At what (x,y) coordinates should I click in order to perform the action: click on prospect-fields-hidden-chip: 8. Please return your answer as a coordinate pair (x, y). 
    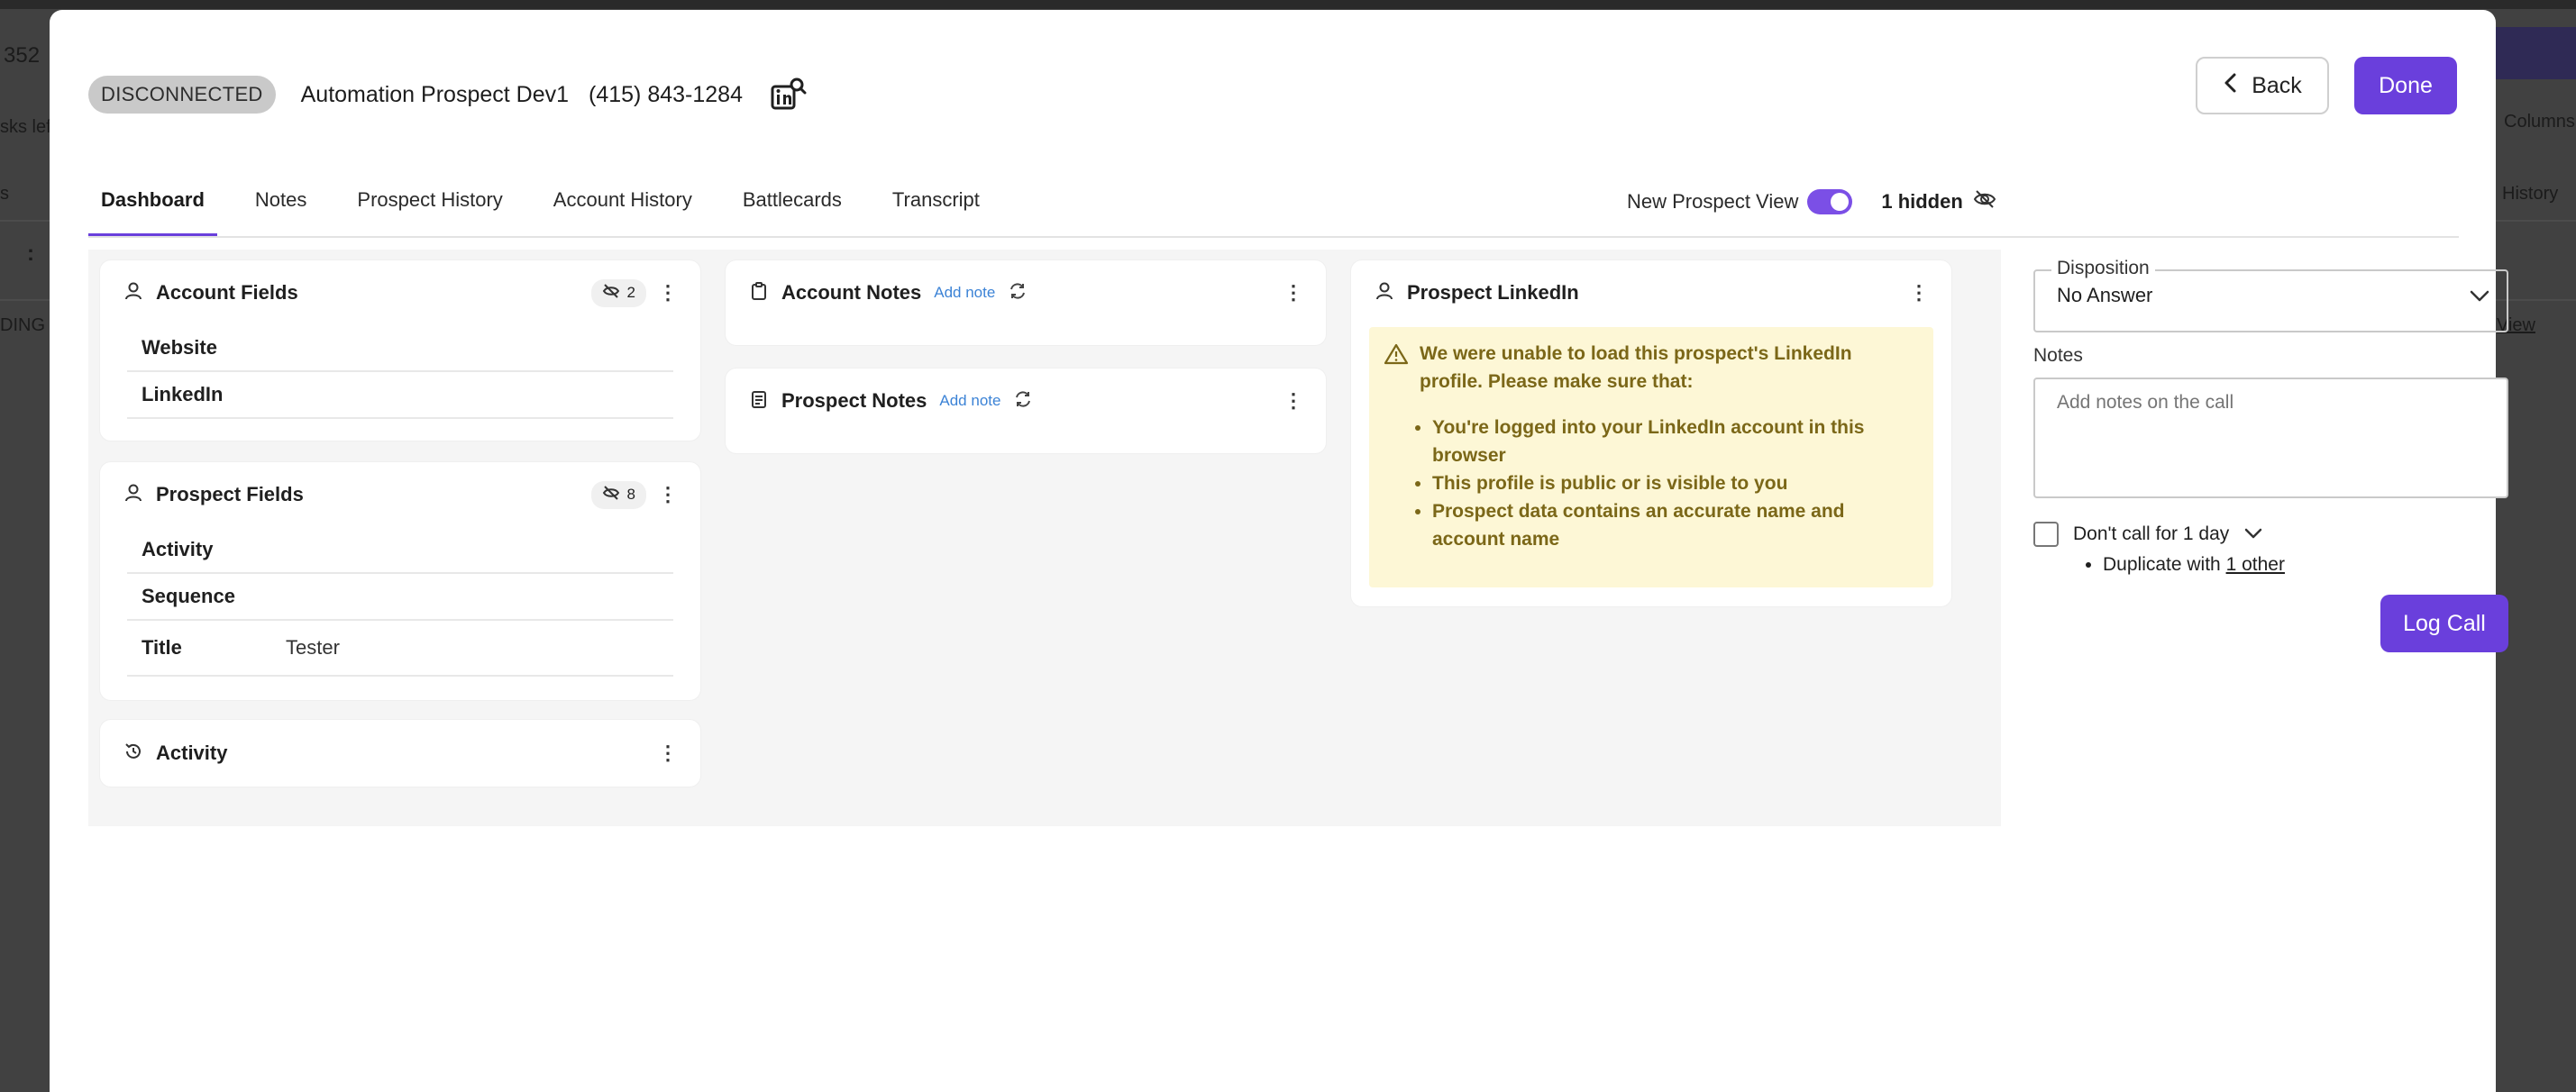
    Looking at the image, I should click on (618, 495).